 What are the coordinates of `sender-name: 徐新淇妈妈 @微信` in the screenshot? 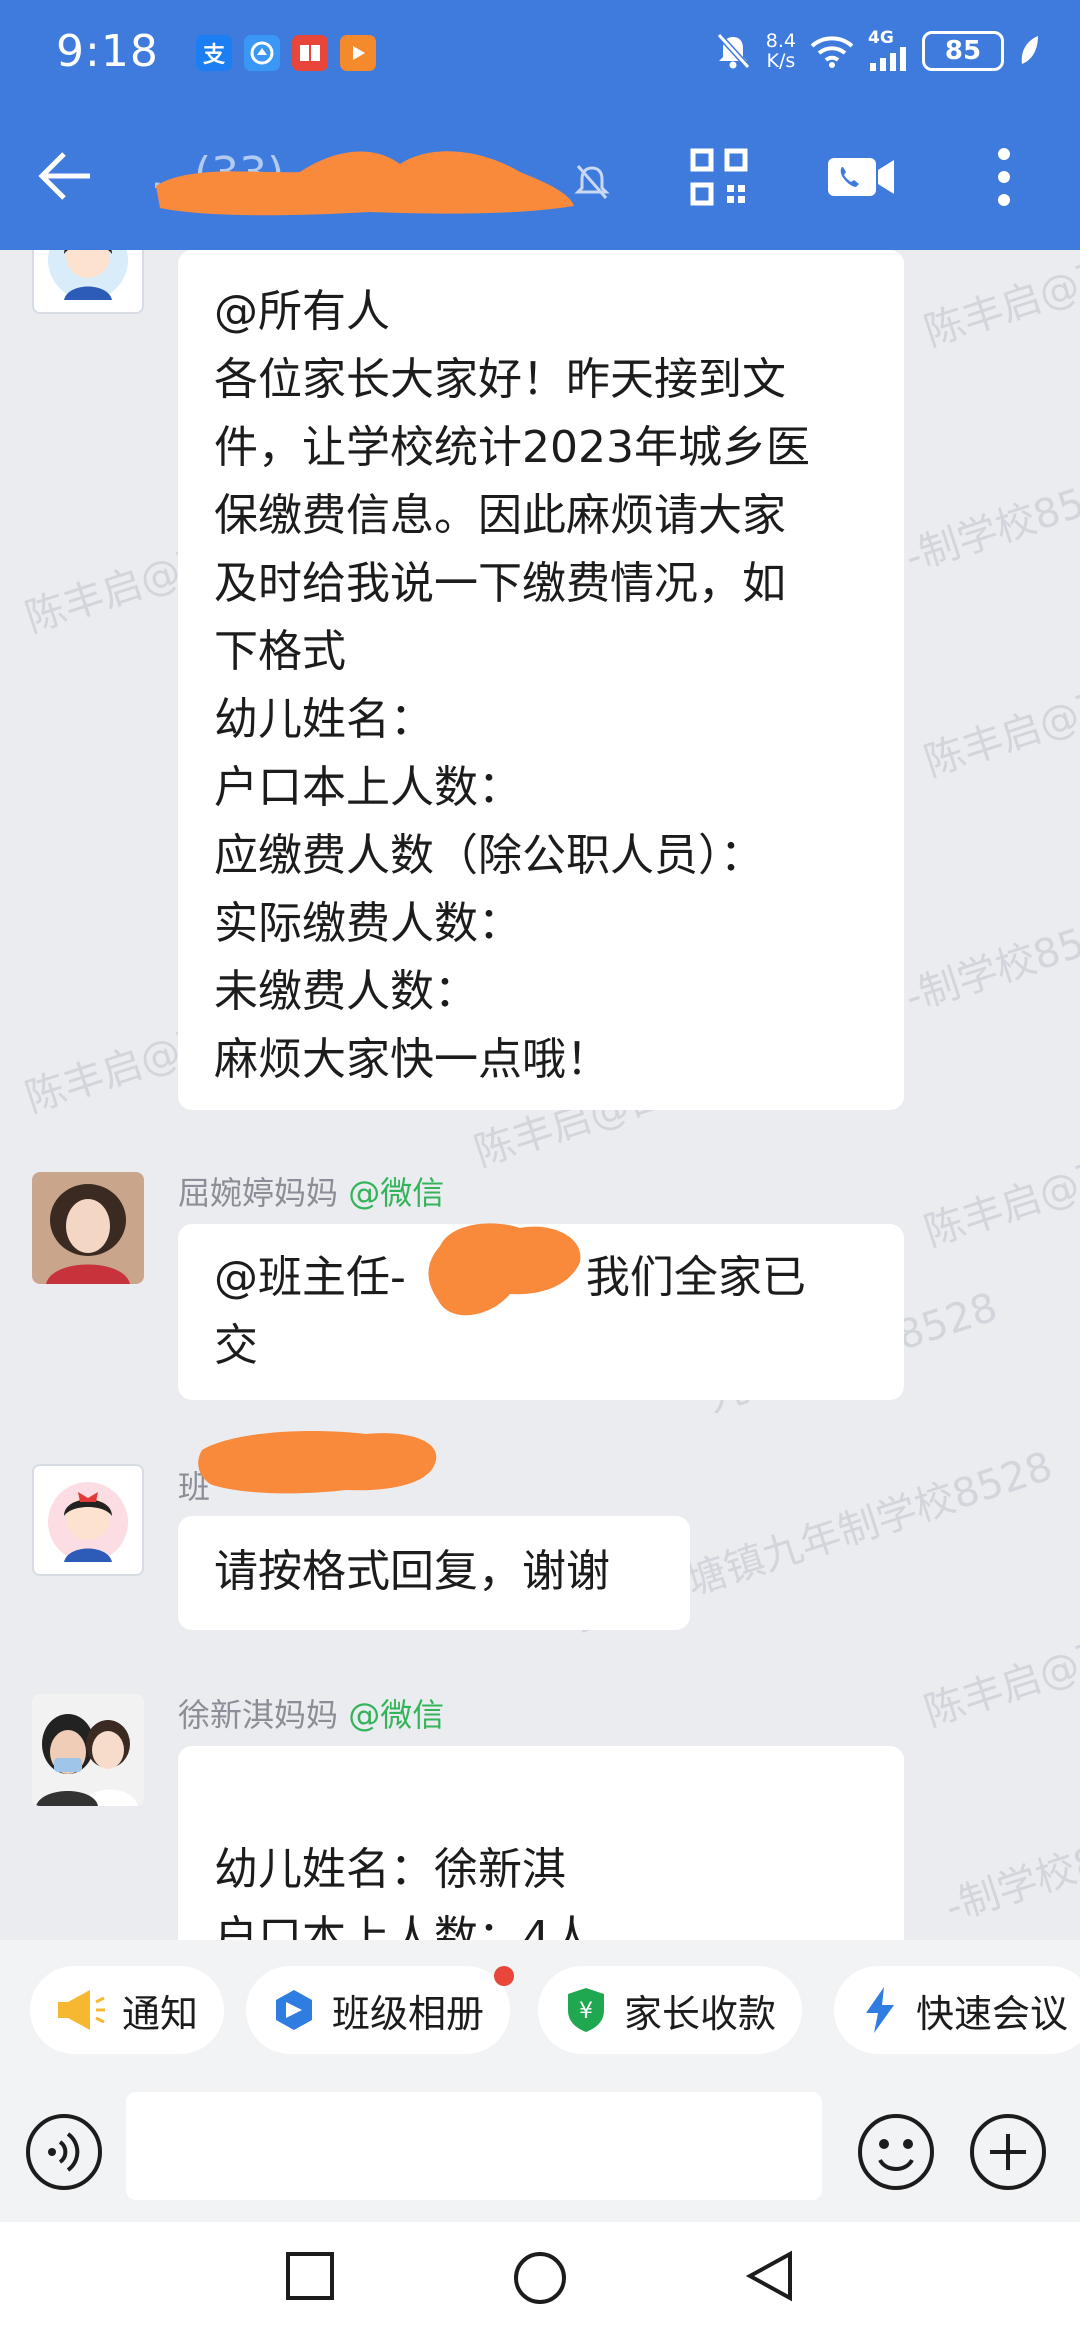 It's located at (311, 1713).